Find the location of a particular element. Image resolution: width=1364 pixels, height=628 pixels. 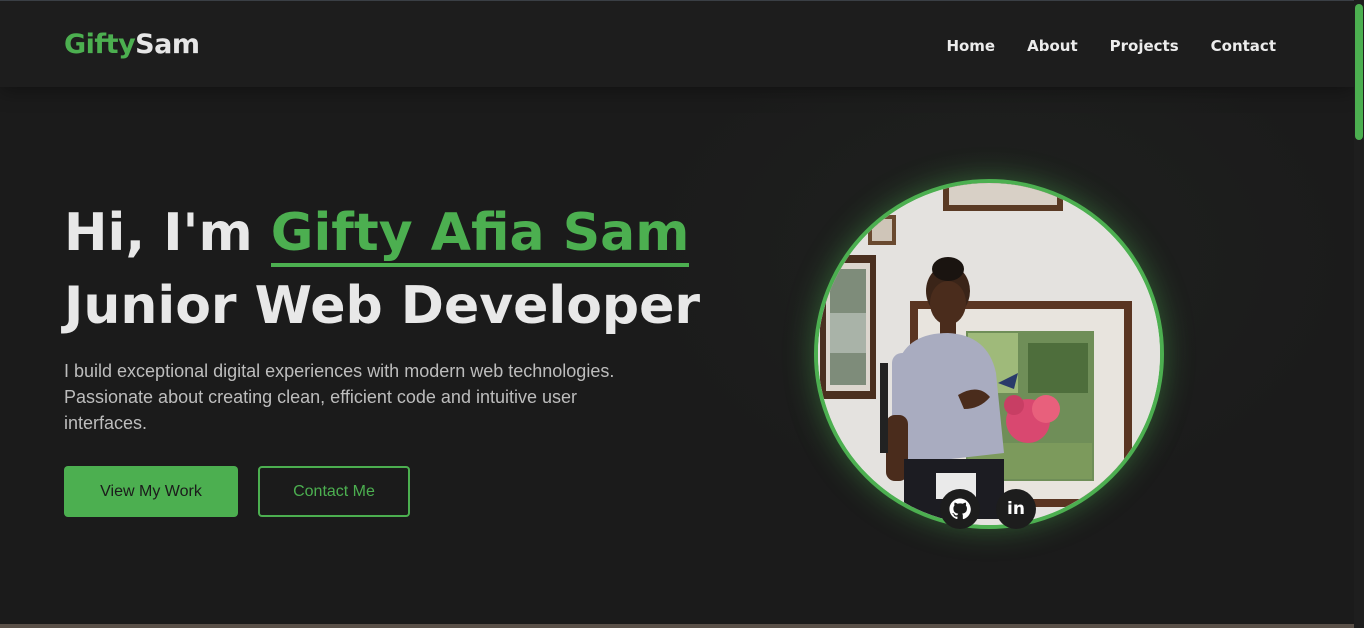

github-icon is located at coordinates (960, 509).